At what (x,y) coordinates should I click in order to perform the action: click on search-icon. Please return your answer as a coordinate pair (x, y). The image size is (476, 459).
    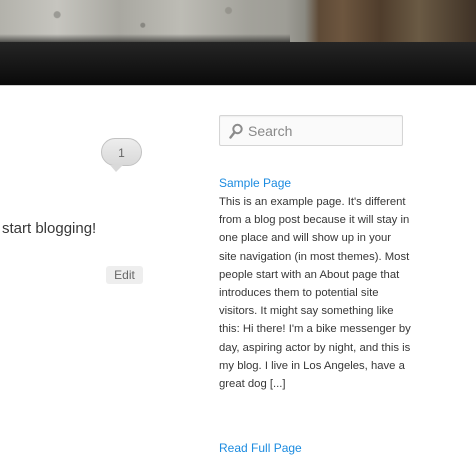
    Looking at the image, I should click on (236, 131).